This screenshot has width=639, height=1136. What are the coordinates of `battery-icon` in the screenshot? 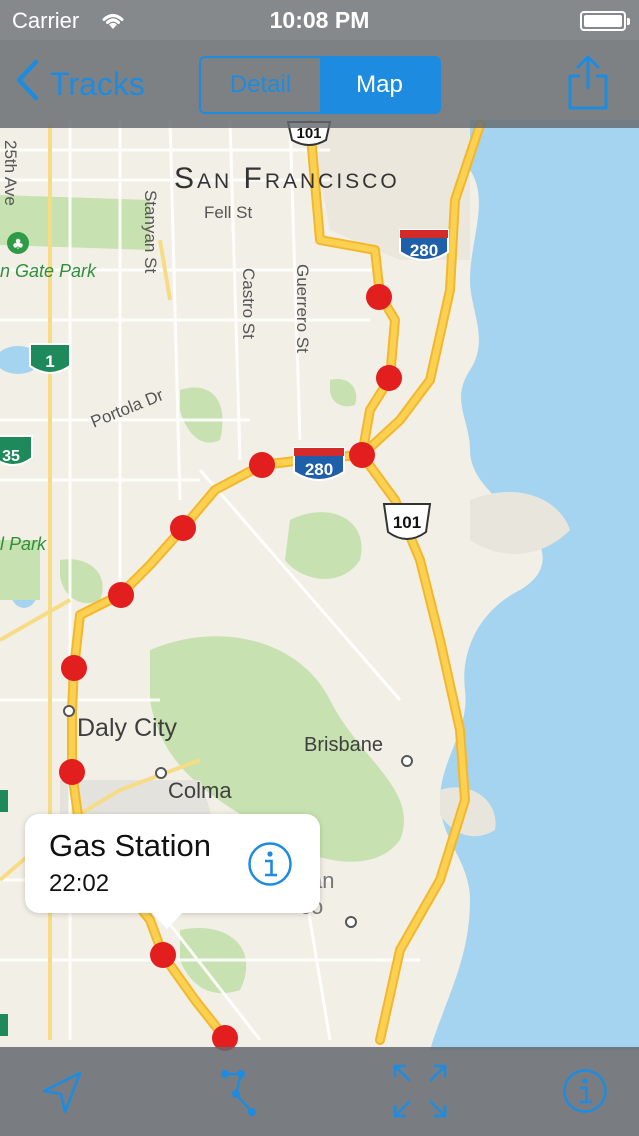 It's located at (605, 21).